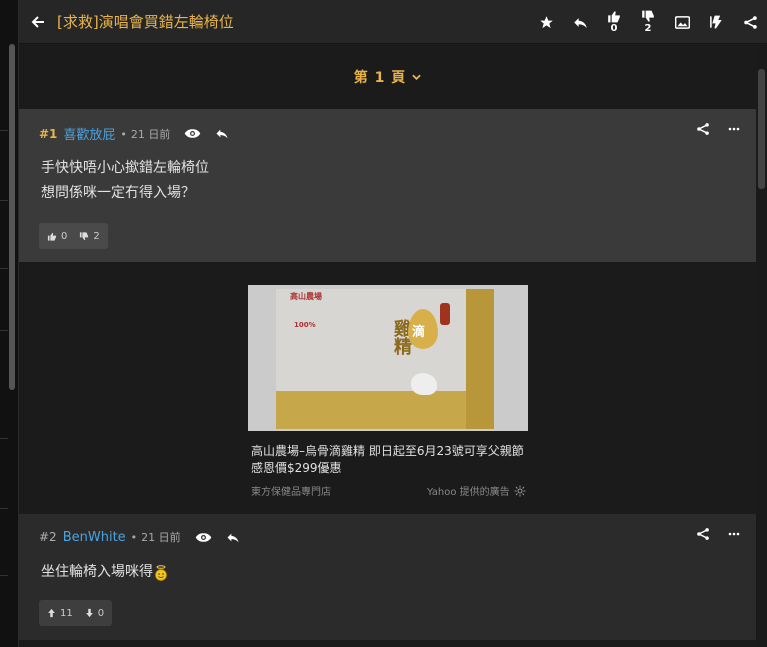  Describe the element at coordinates (89, 236) in the screenshot. I see `comment-dislike-button: 2` at that location.